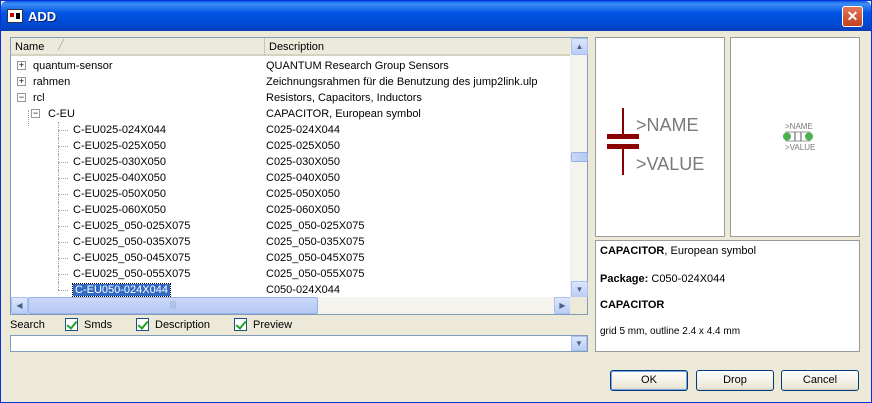 This screenshot has height=403, width=872. I want to click on smds-checkbox, so click(71, 324).